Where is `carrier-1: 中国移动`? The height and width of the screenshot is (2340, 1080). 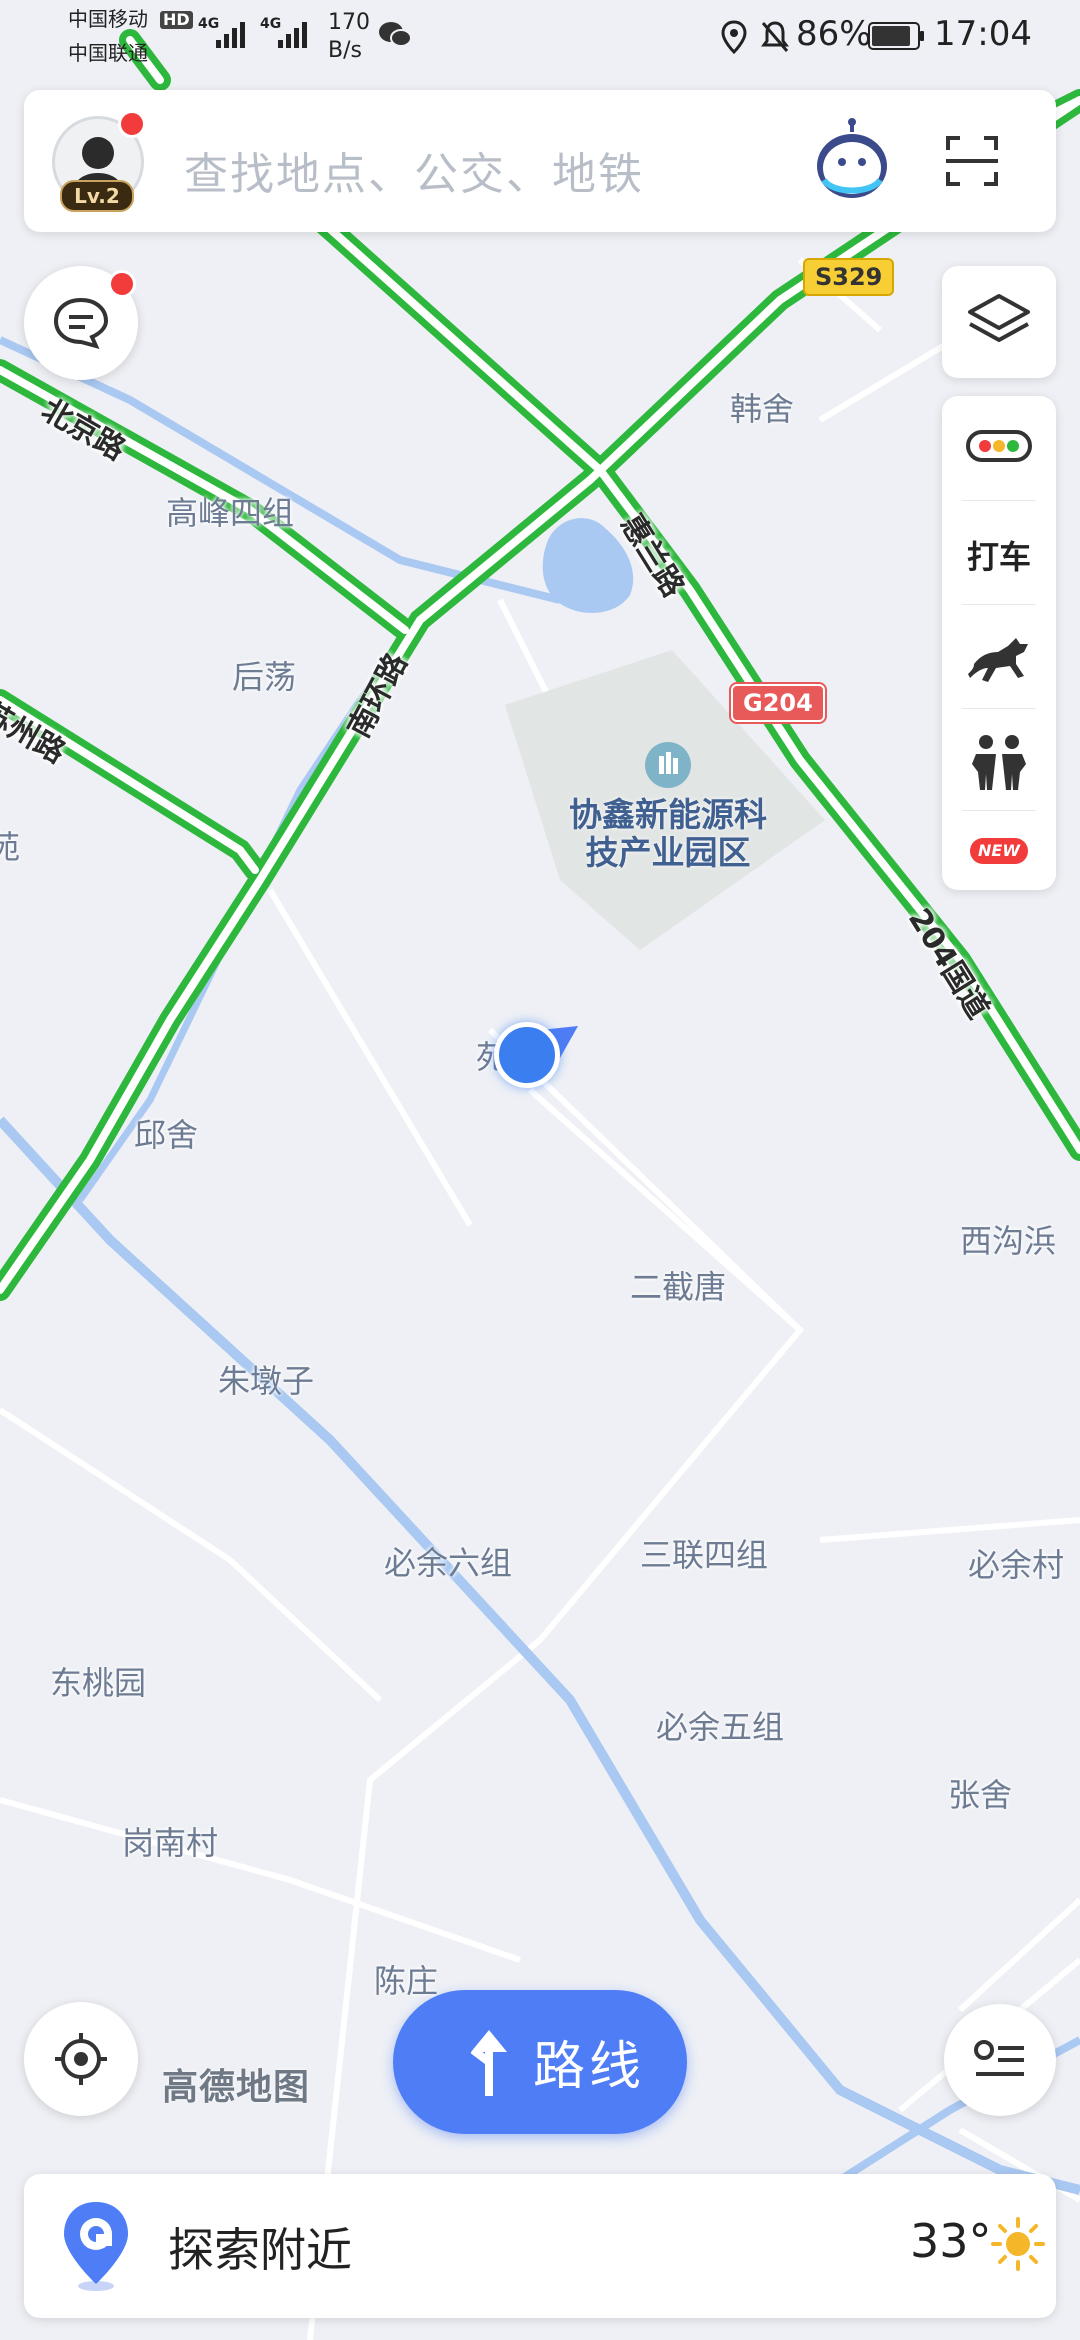
carrier-1: 中国移动 is located at coordinates (108, 19).